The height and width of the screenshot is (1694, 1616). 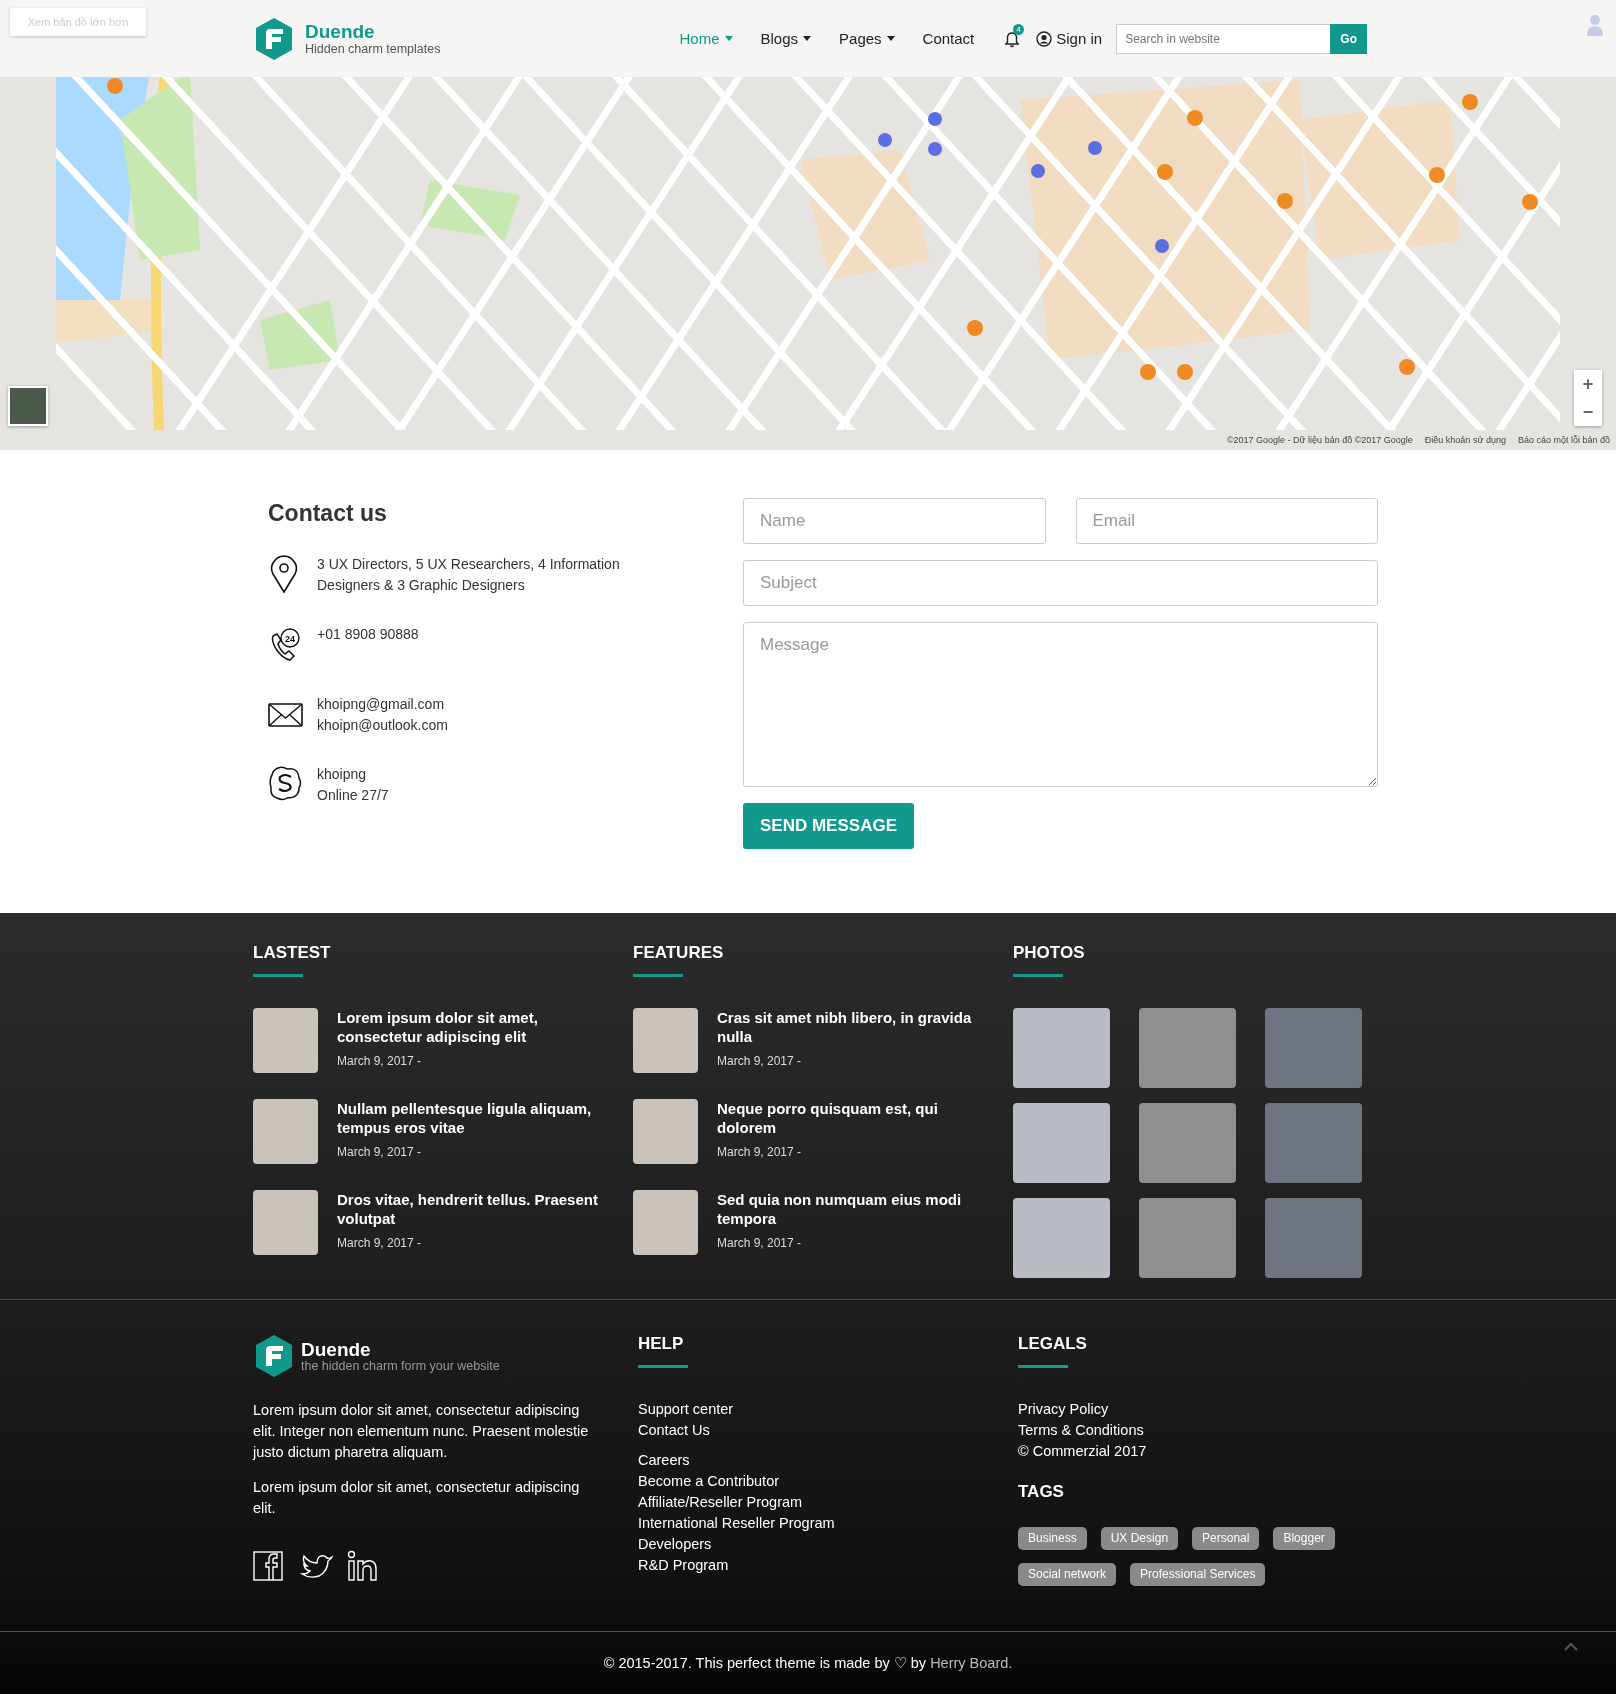 I want to click on footer-link: International Reseller Program, so click(x=828, y=1523).